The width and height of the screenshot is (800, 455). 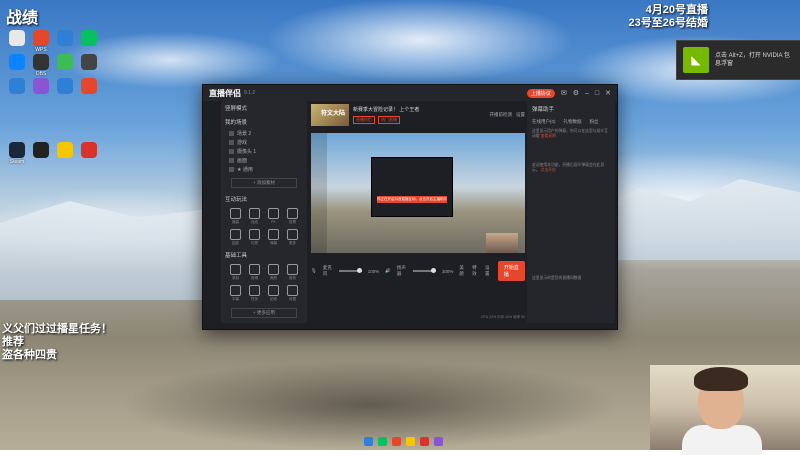 What do you see at coordinates (254, 237) in the screenshot?
I see `interaction-tool: 礼物` at bounding box center [254, 237].